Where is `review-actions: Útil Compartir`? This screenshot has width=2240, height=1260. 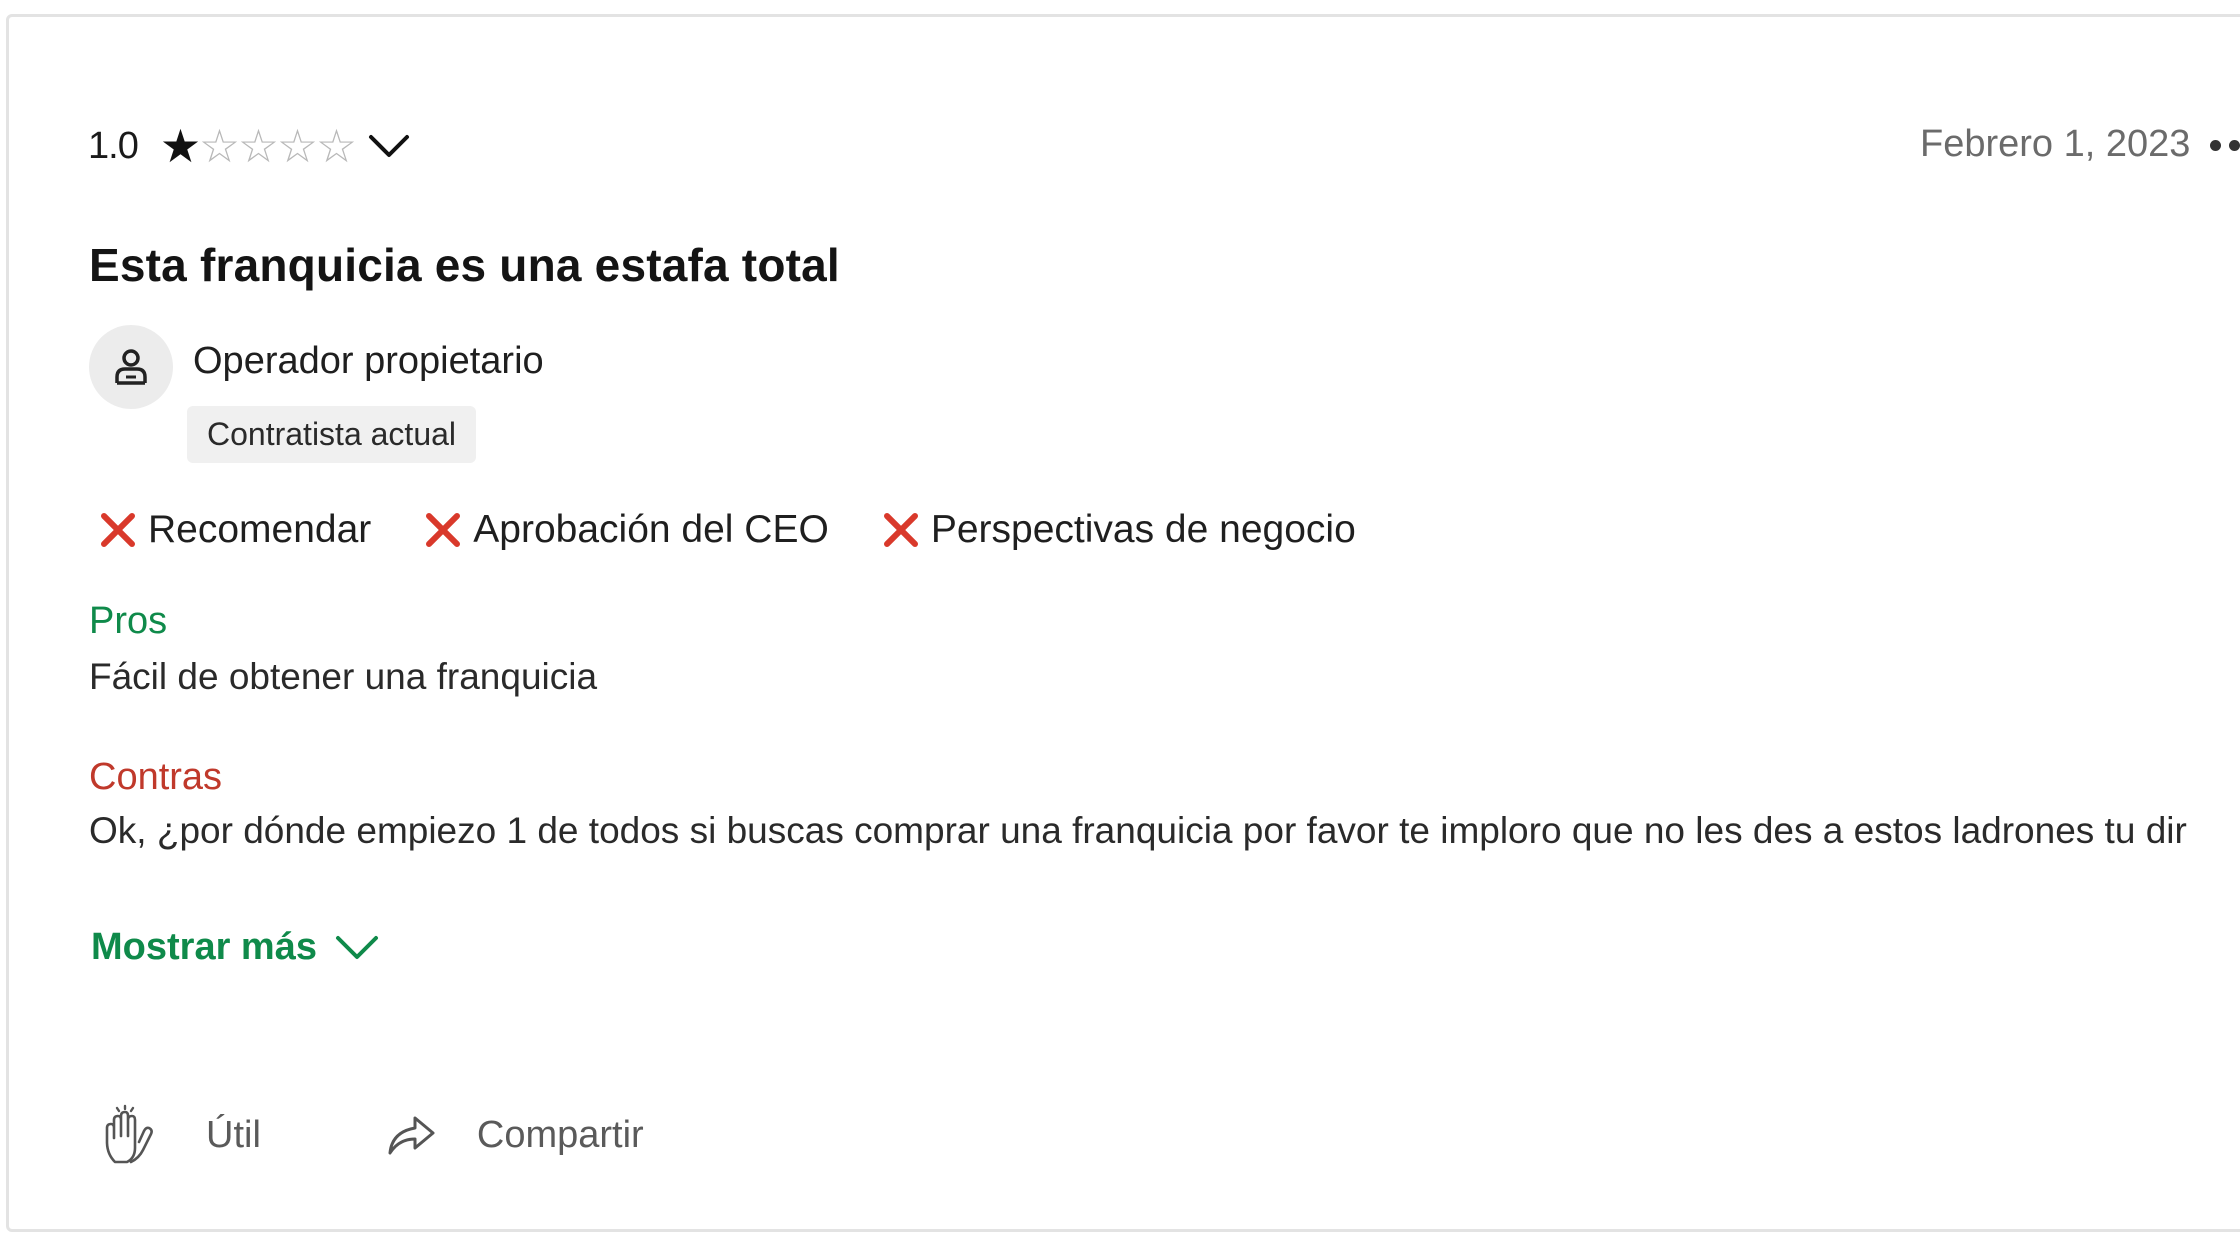
review-actions: Útil Compartir is located at coordinates (372, 1134).